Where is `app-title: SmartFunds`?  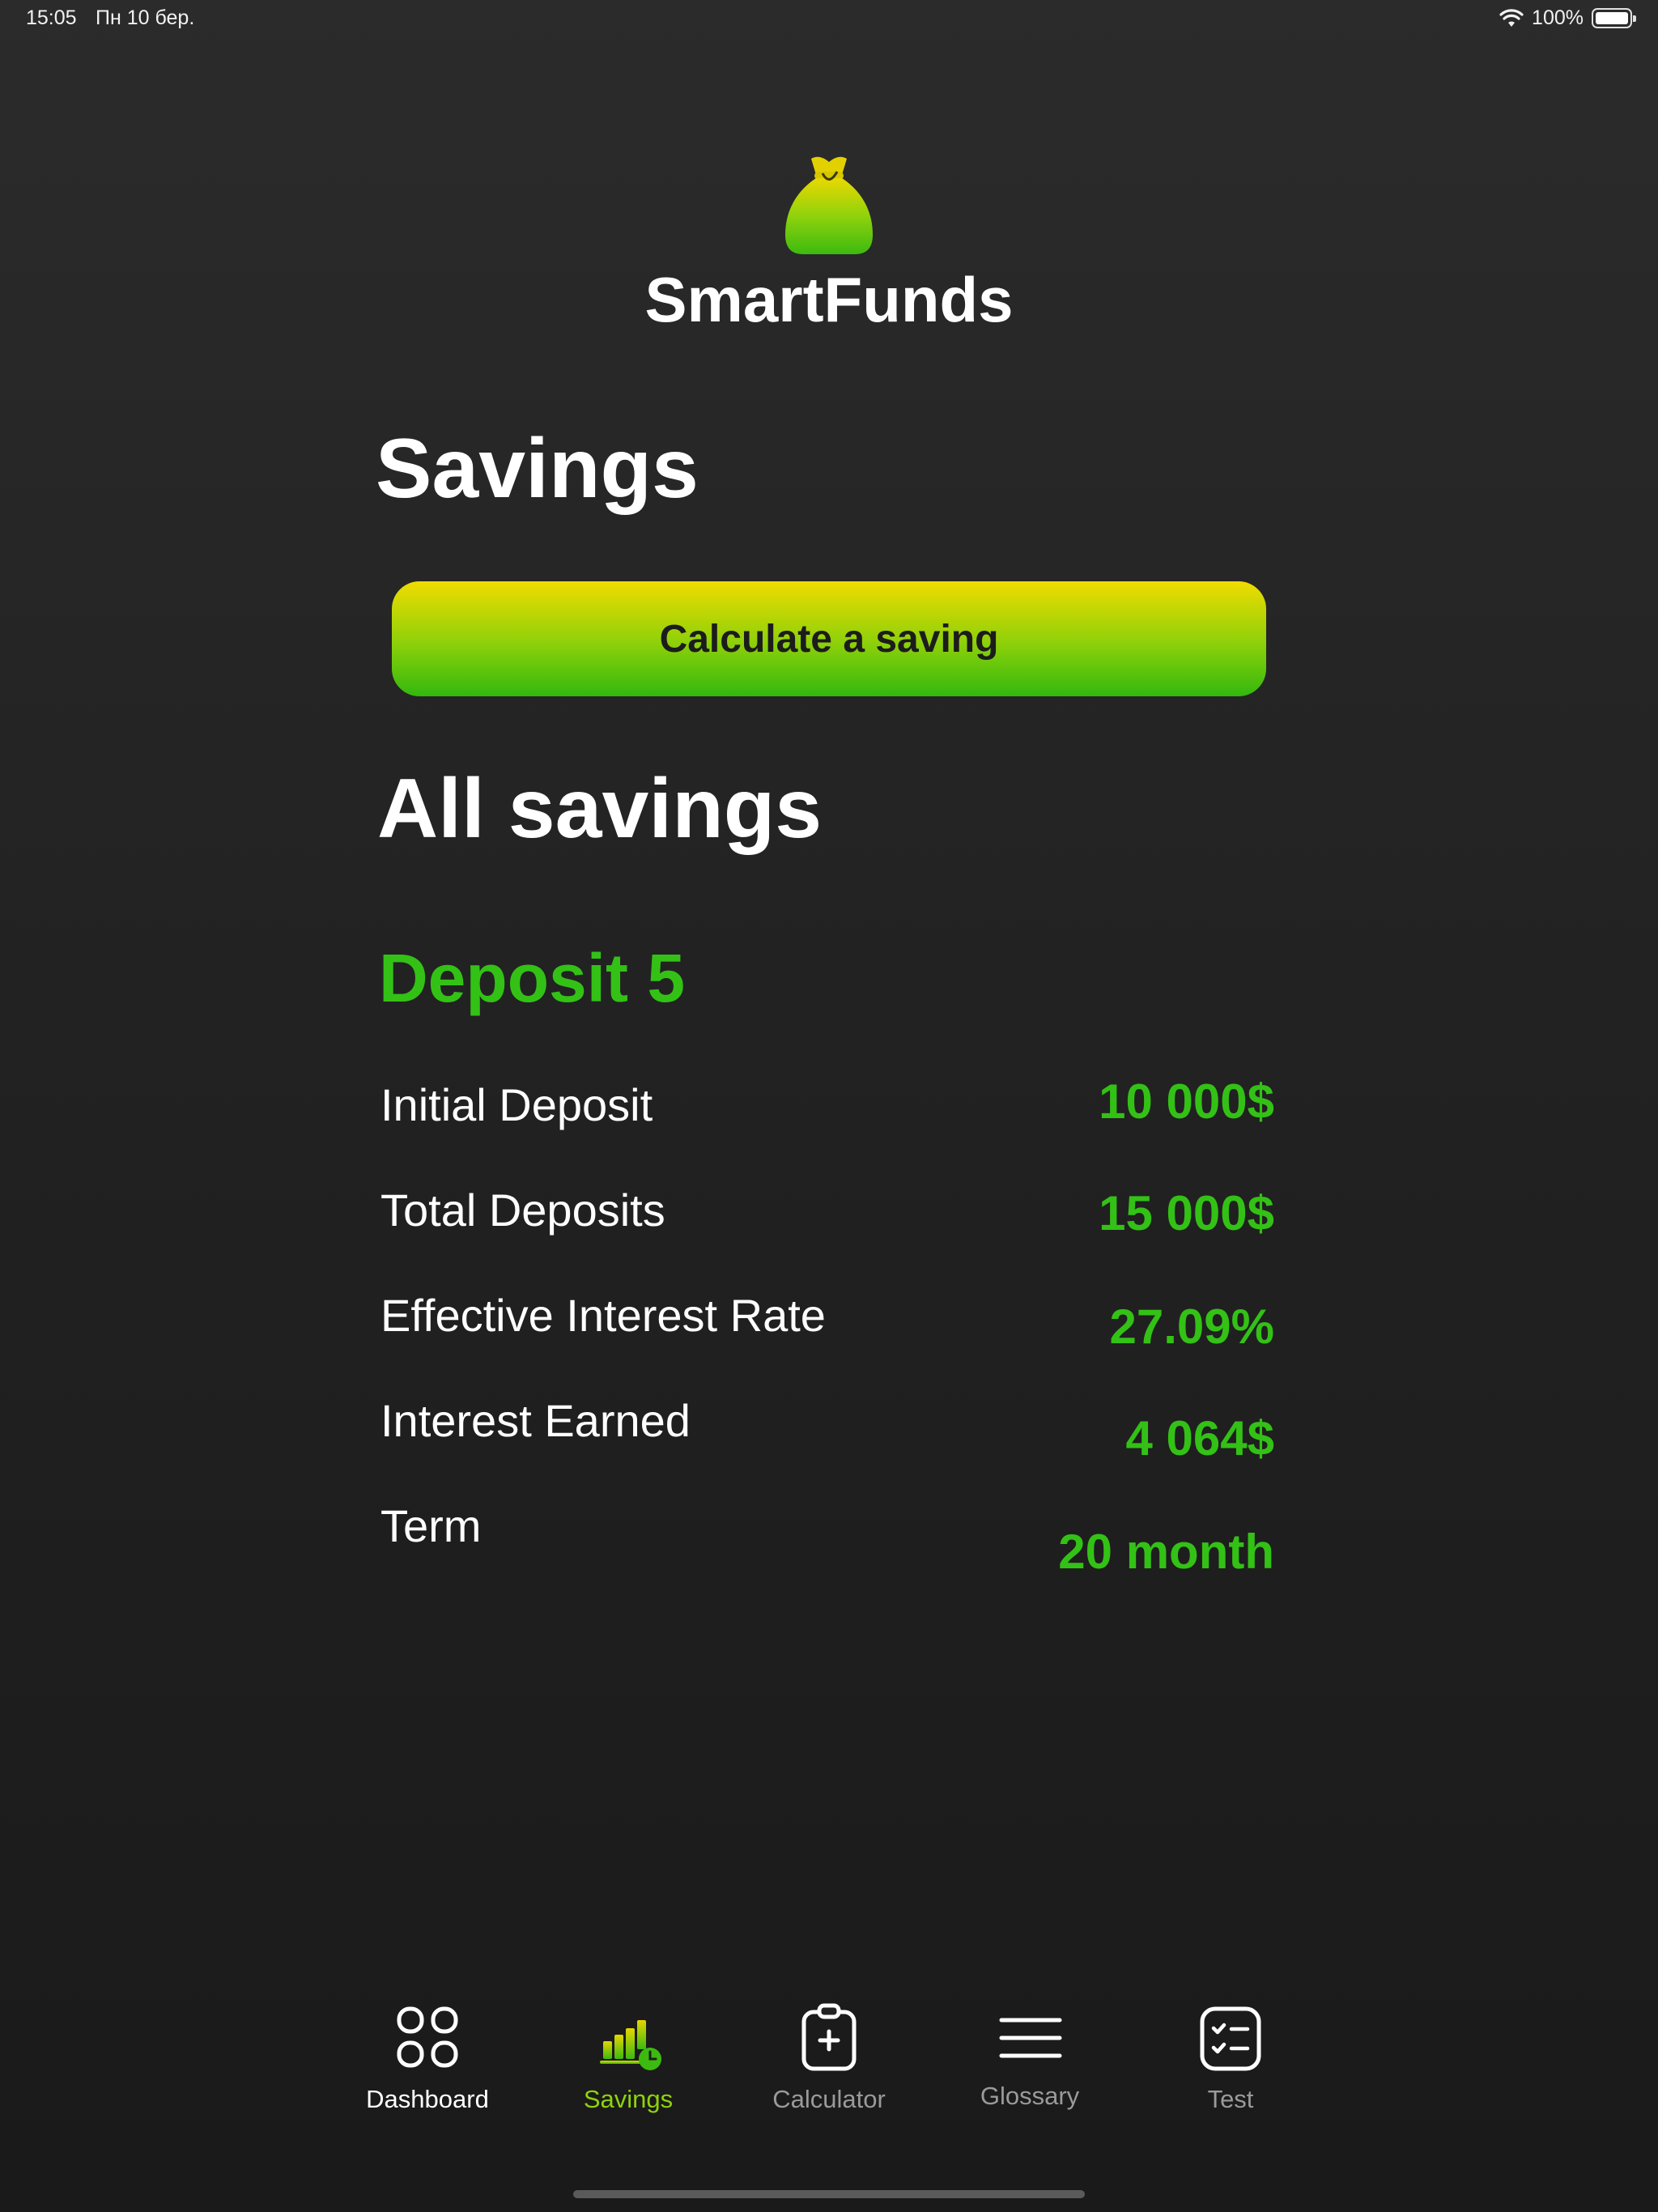 app-title: SmartFunds is located at coordinates (829, 299).